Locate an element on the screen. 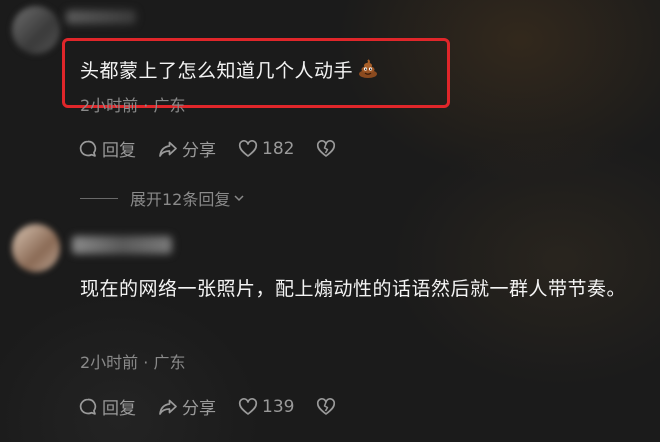 Image resolution: width=660 pixels, height=442 pixels. chevron-down-icon is located at coordinates (239, 198).